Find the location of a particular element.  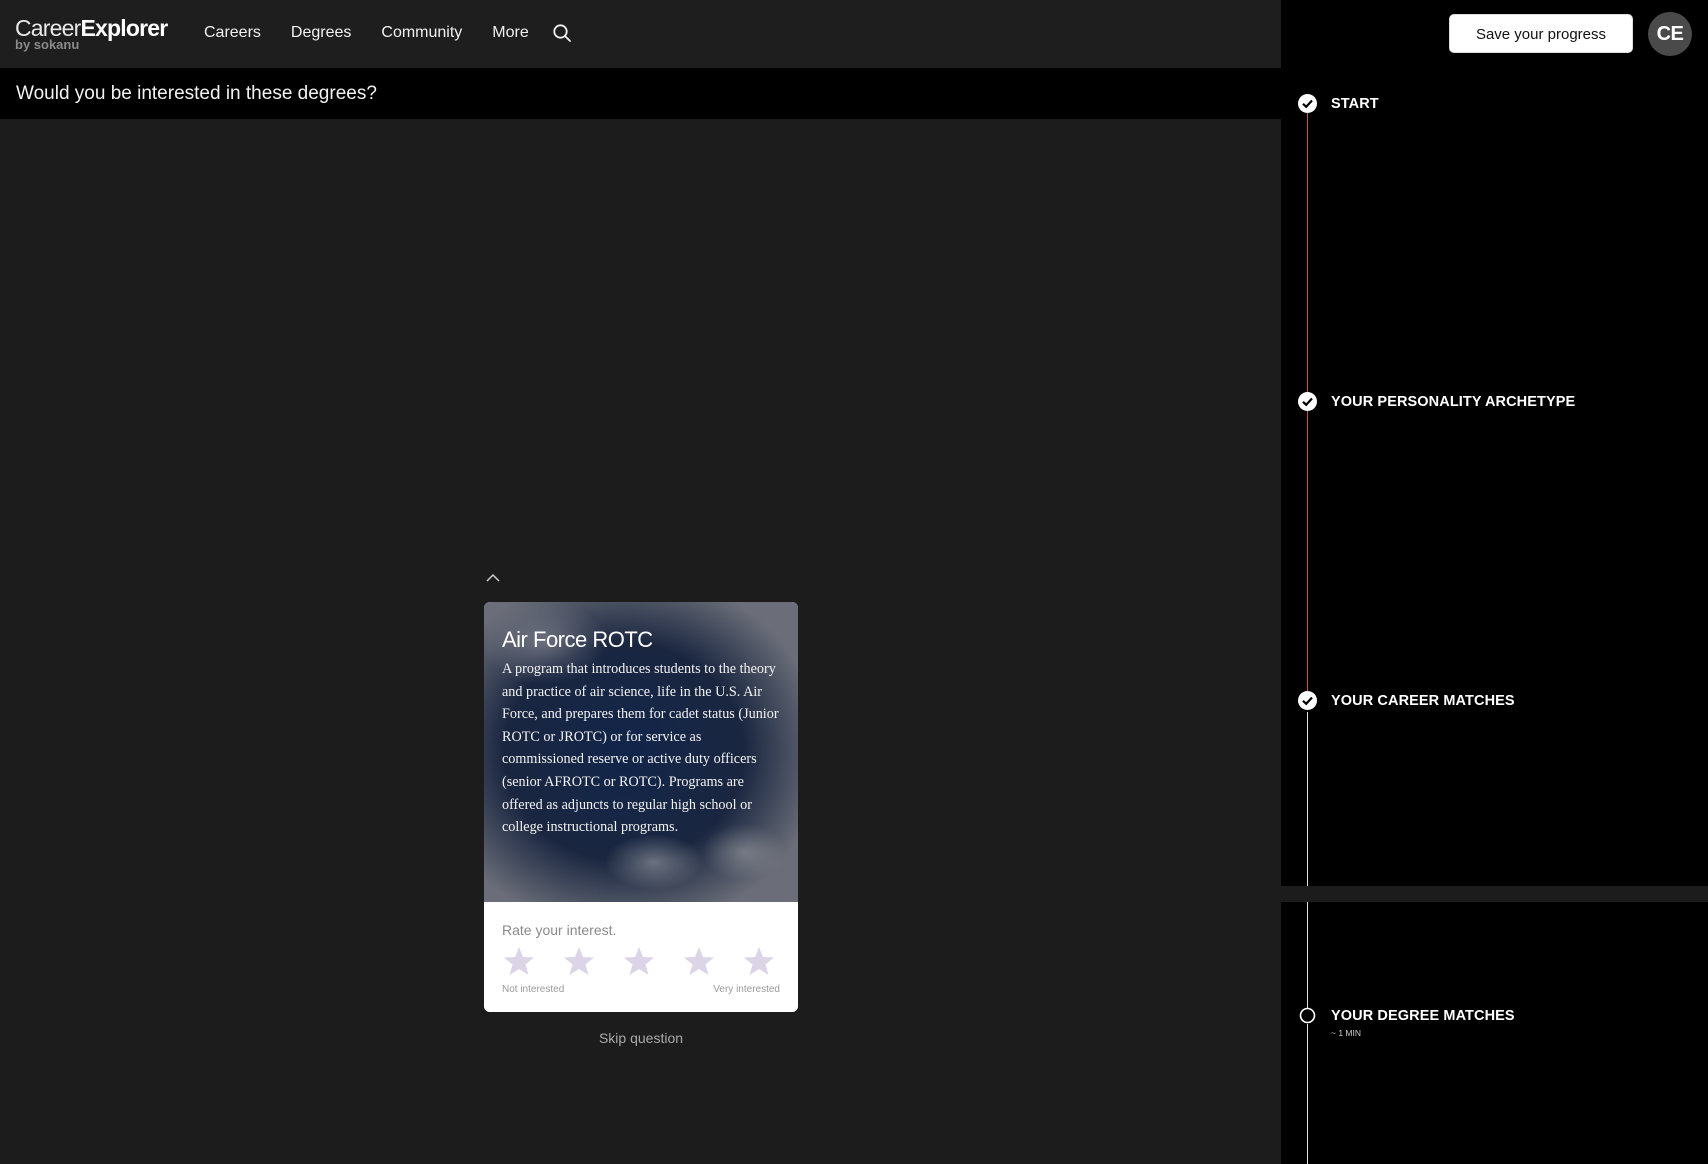

chevron-up-icon is located at coordinates (493, 578).